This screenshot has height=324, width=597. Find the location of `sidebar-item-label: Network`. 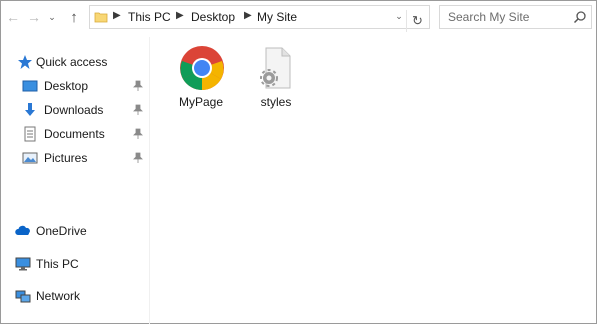

sidebar-item-label: Network is located at coordinates (58, 296).